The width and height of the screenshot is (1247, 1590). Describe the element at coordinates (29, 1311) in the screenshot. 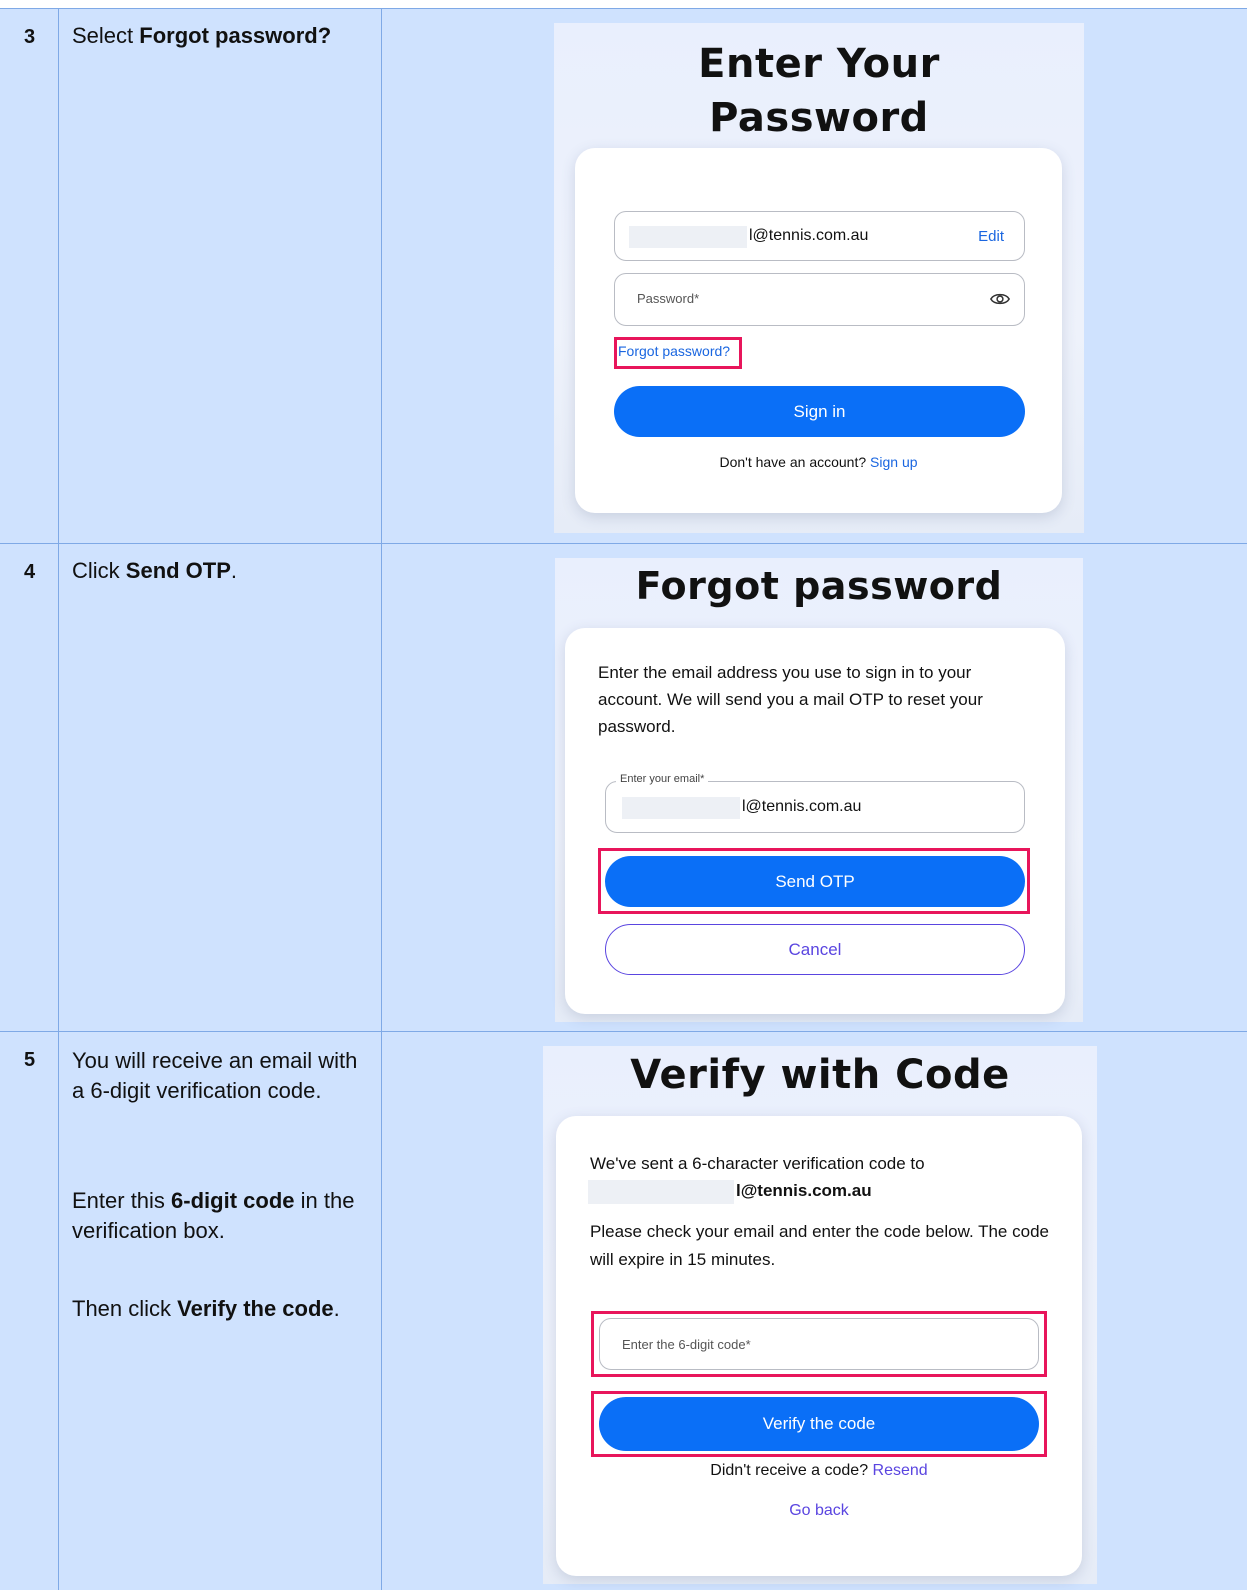

I see `step-number-cell: 5` at that location.